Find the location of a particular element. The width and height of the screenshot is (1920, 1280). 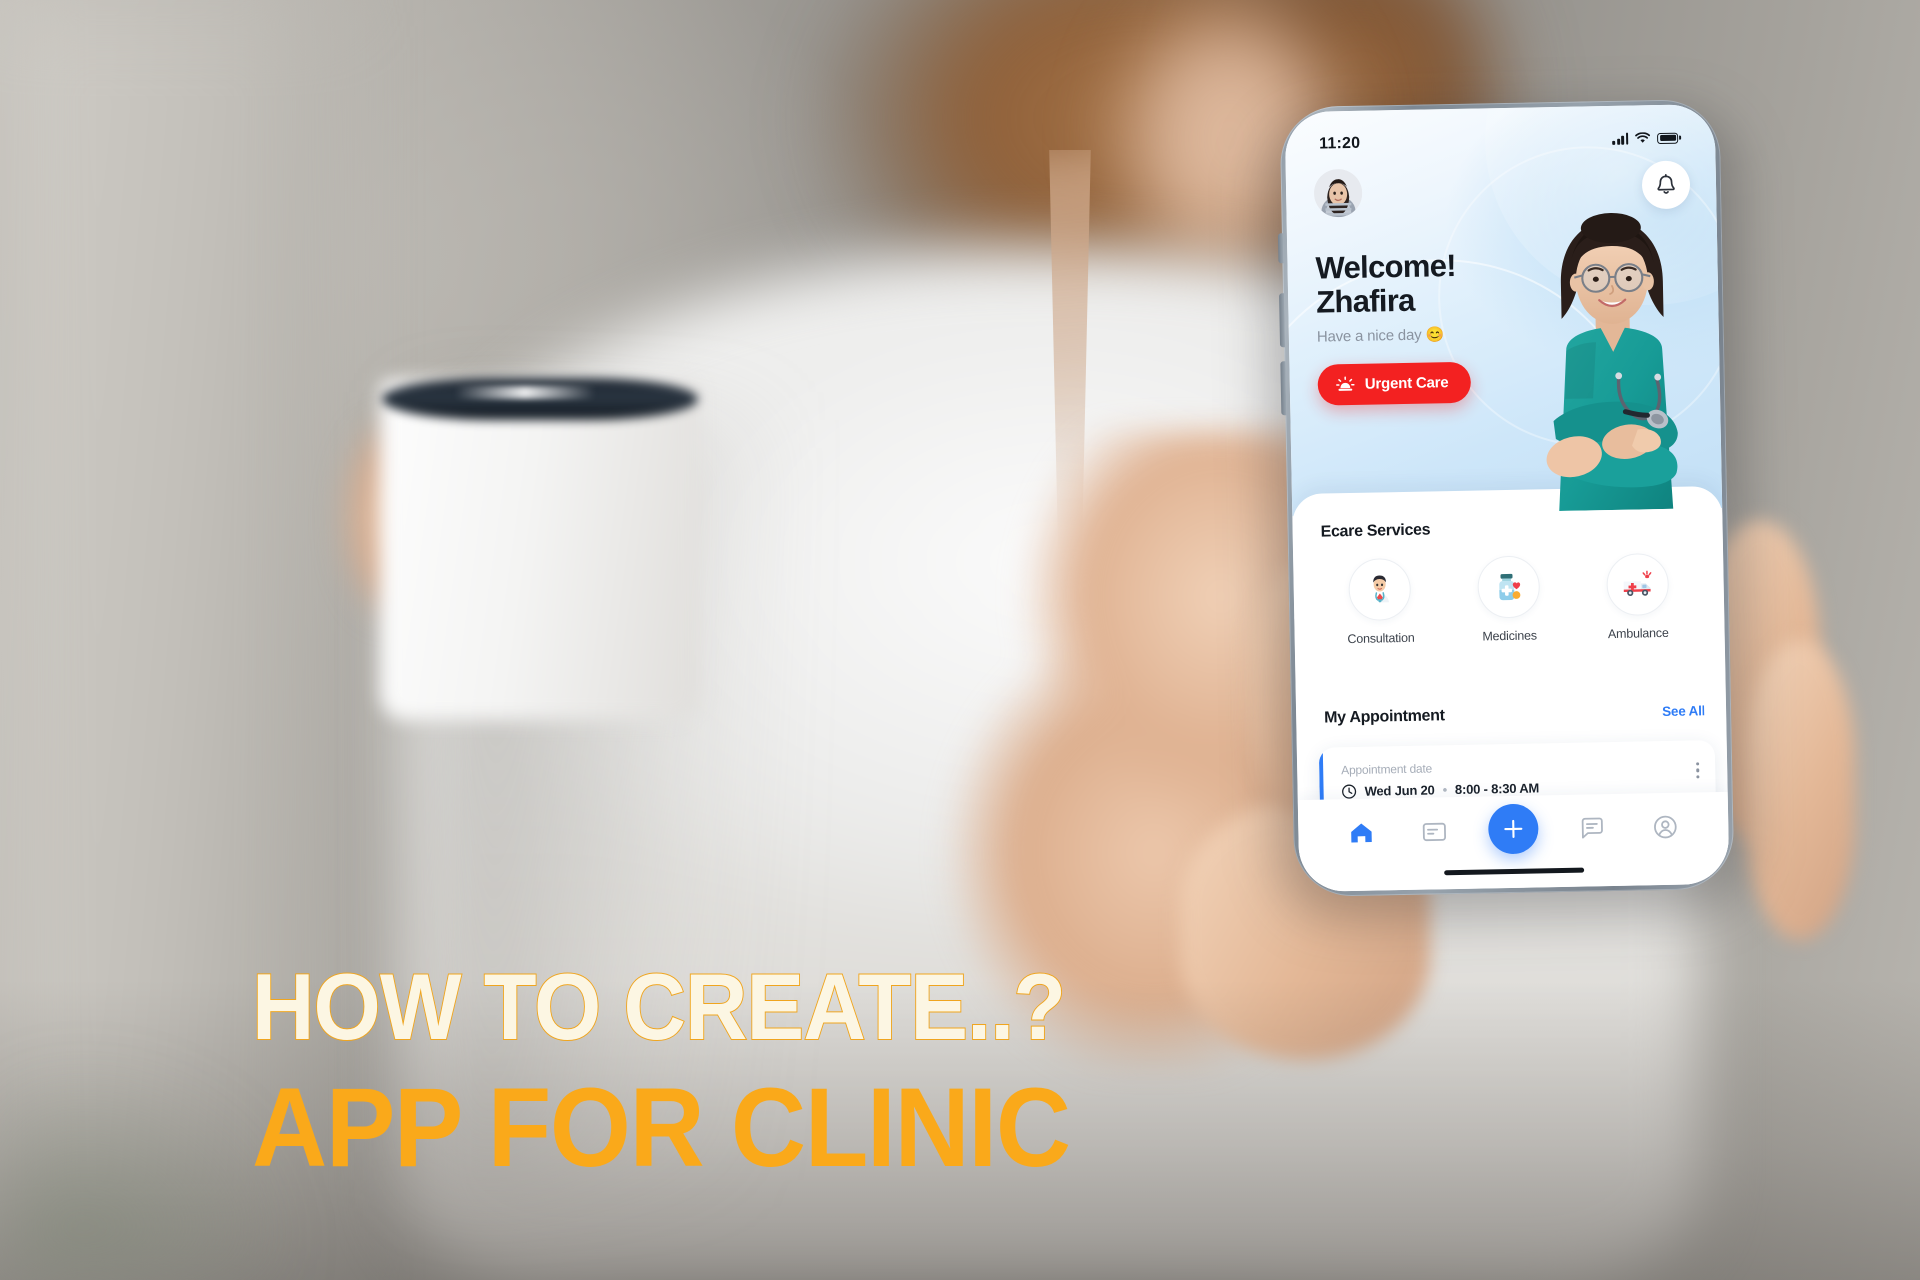

person-icon is located at coordinates (1665, 827).